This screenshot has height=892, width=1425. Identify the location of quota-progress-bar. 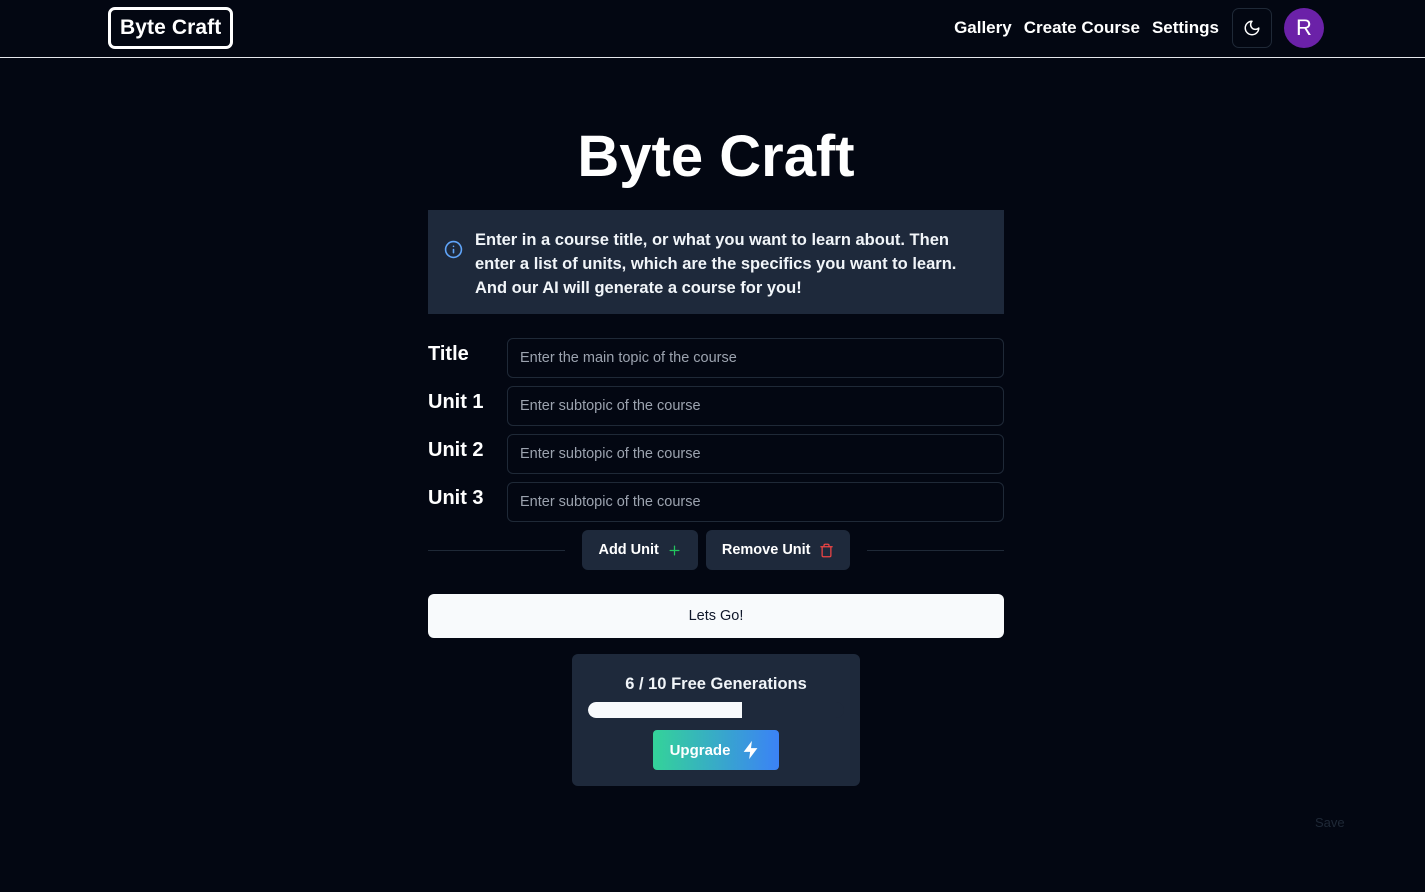
(716, 710).